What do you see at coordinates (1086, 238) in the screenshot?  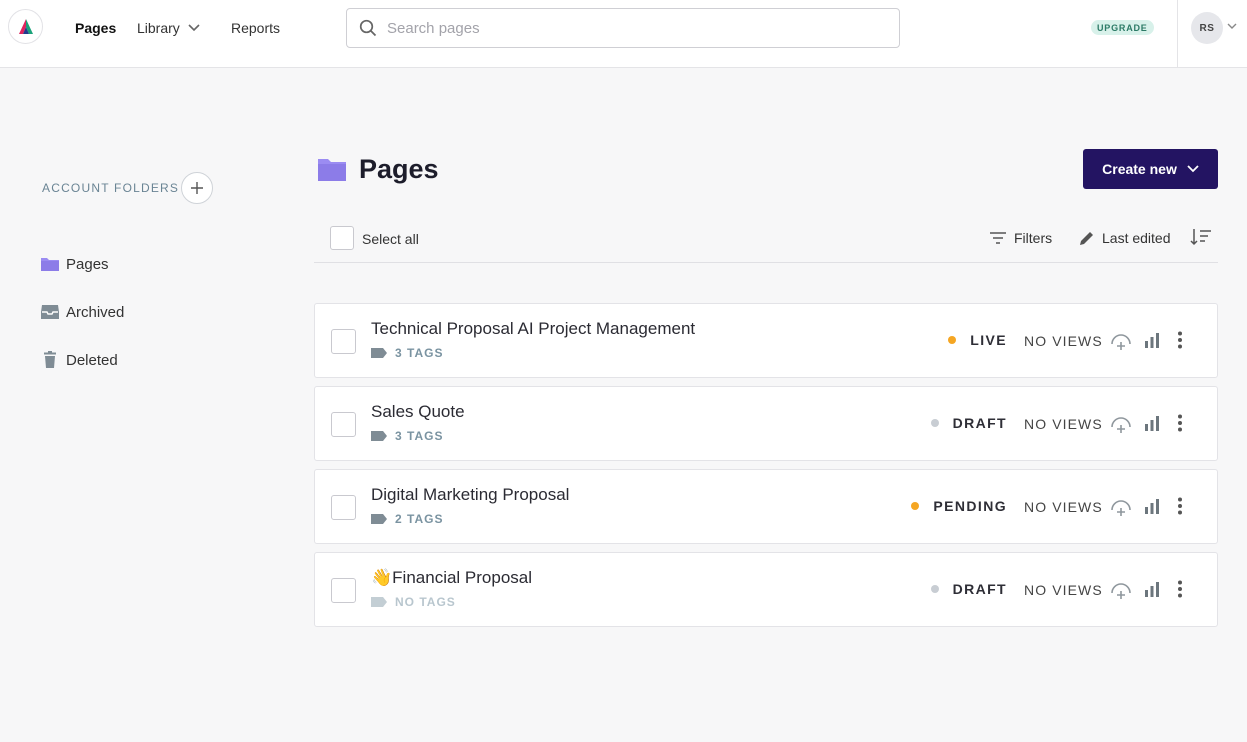 I see `pencil-icon` at bounding box center [1086, 238].